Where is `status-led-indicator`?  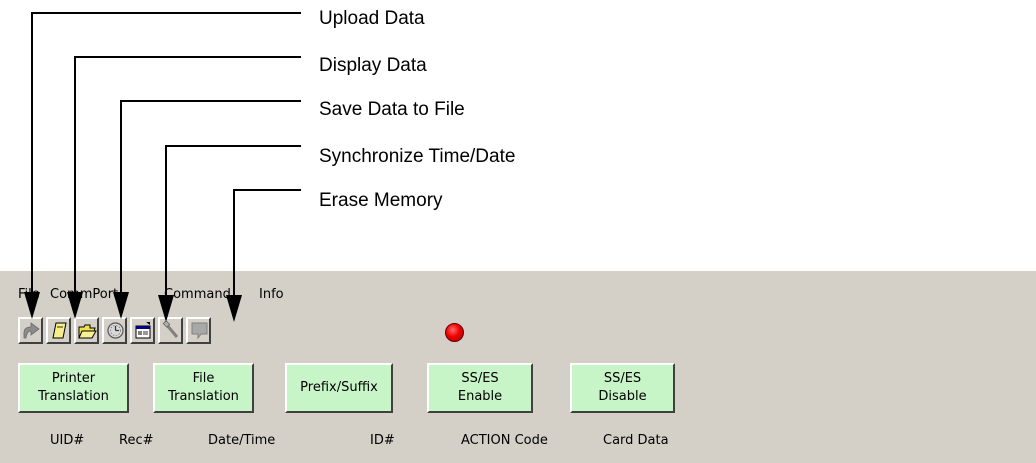 status-led-indicator is located at coordinates (454, 332).